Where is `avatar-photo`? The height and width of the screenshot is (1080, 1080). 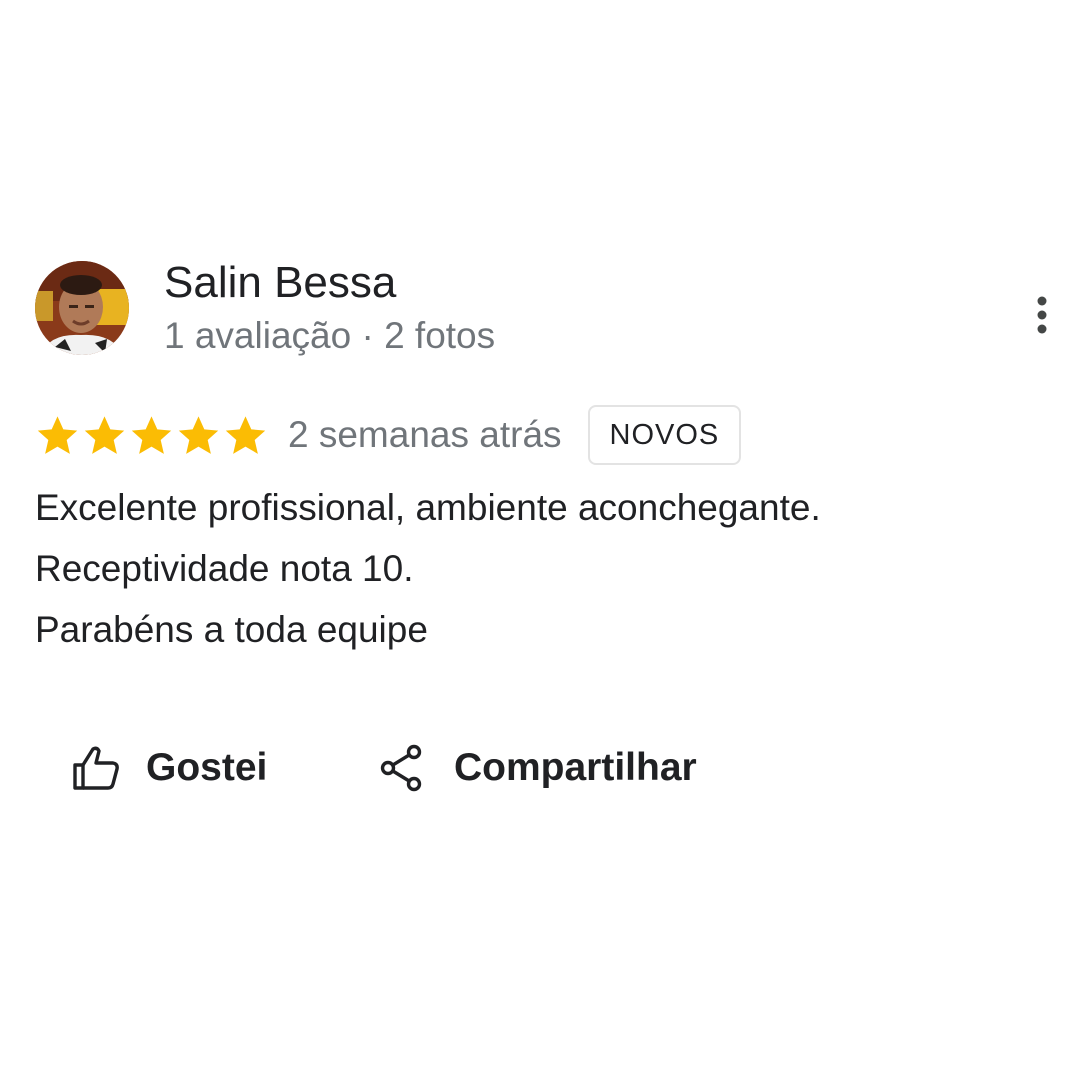
avatar-photo is located at coordinates (82, 308).